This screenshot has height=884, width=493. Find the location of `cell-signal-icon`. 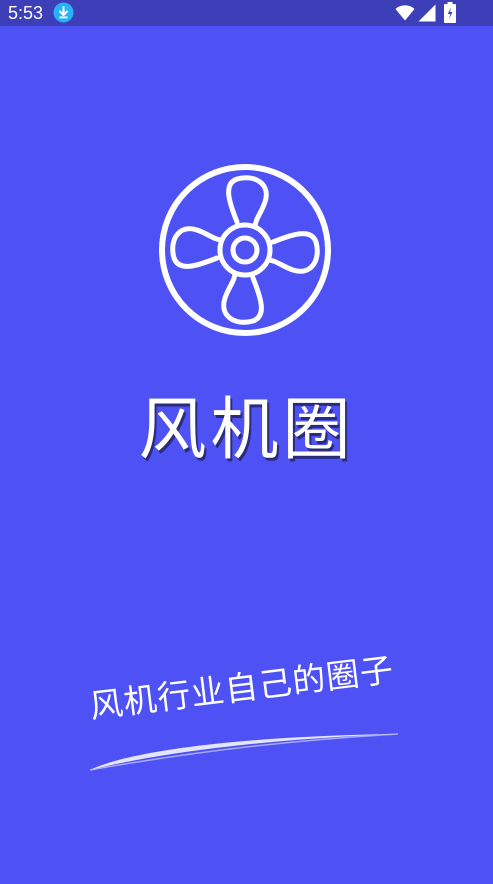

cell-signal-icon is located at coordinates (427, 13).